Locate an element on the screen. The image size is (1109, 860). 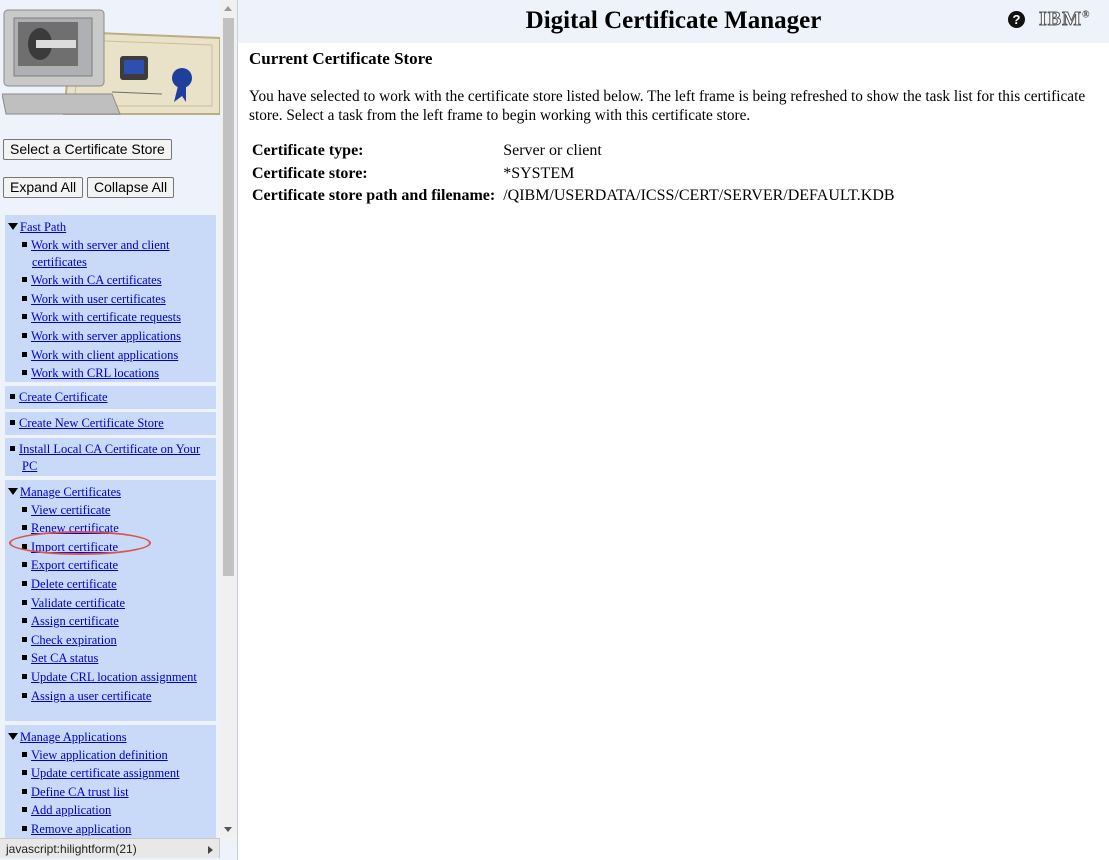
nav-update-crl-location-assignment: Update CRL location assignment is located at coordinates (114, 677).